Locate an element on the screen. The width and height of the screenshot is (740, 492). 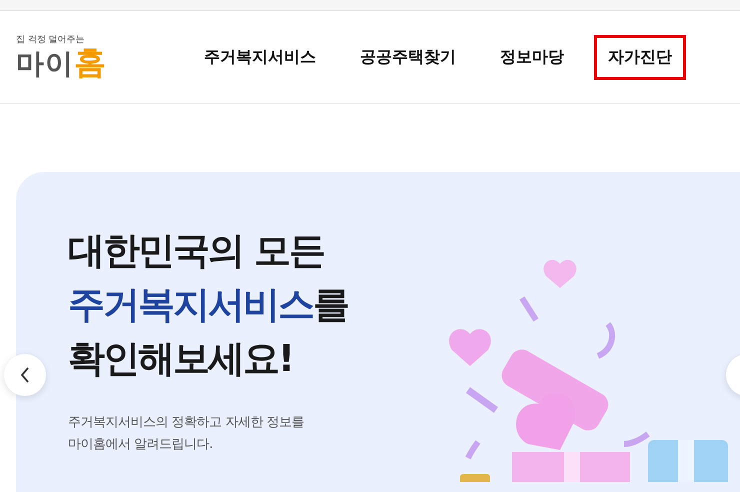
nav-link: 자가진단 is located at coordinates (640, 57).